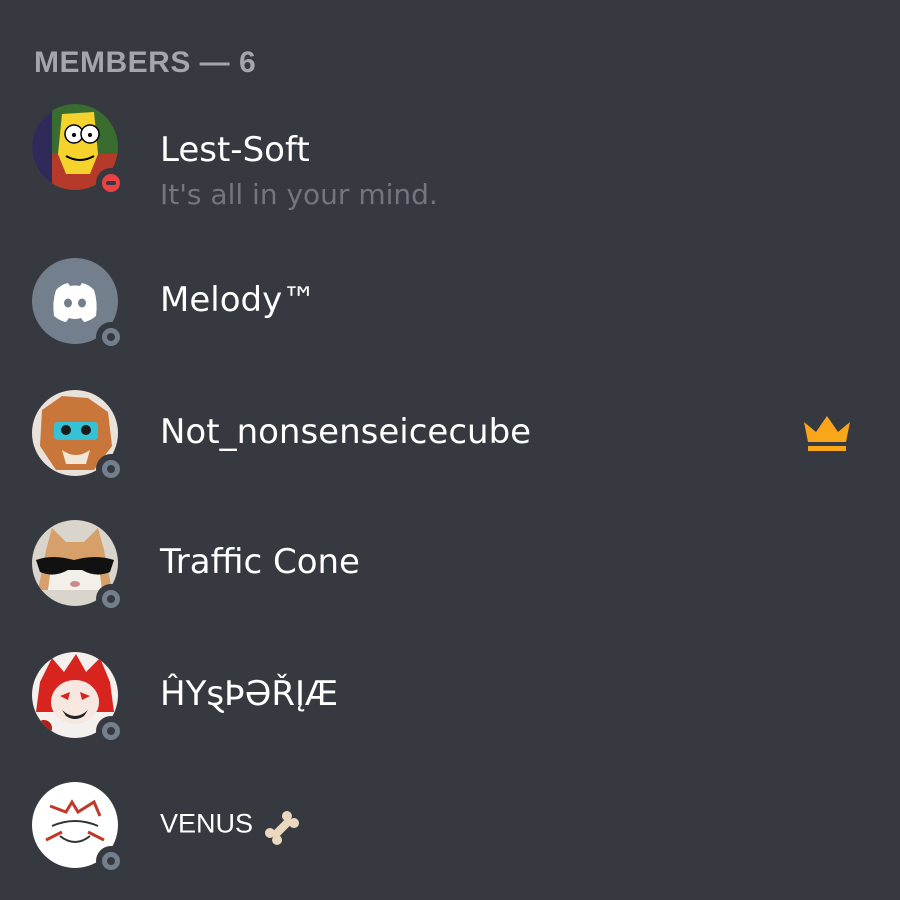 This screenshot has height=900, width=900. I want to click on dnd-status-icon, so click(111, 183).